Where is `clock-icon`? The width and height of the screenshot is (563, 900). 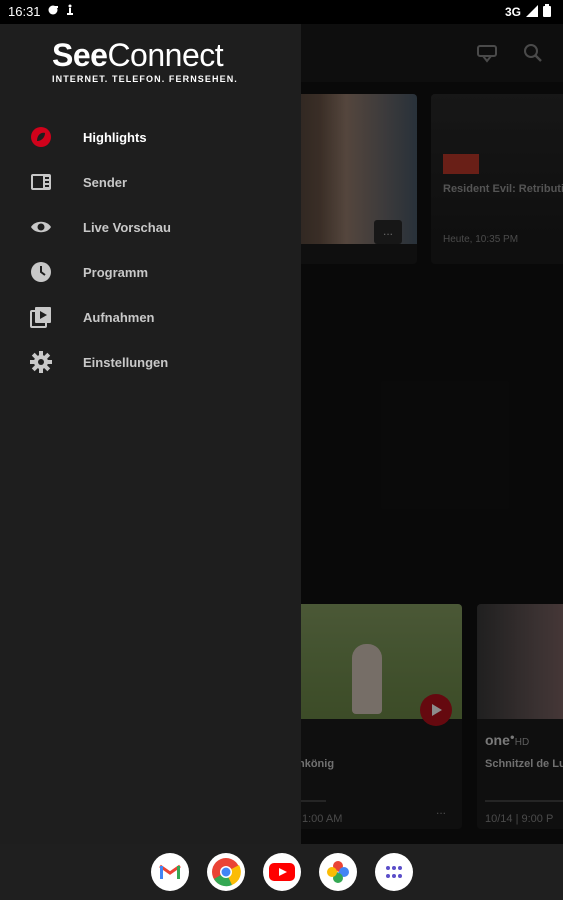 clock-icon is located at coordinates (41, 272).